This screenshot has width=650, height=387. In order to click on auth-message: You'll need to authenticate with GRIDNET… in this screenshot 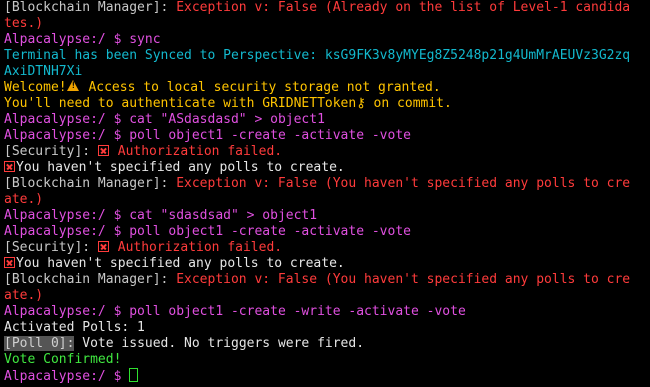, I will do `click(180, 103)`.